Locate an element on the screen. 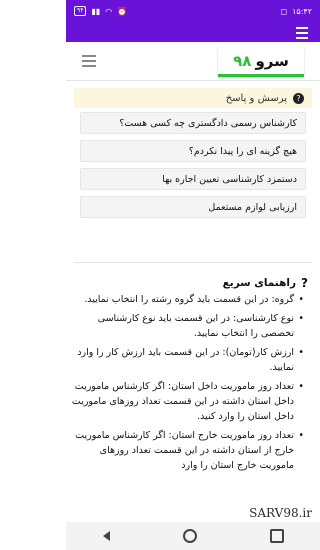  recent-apps-icon is located at coordinates (276, 536).